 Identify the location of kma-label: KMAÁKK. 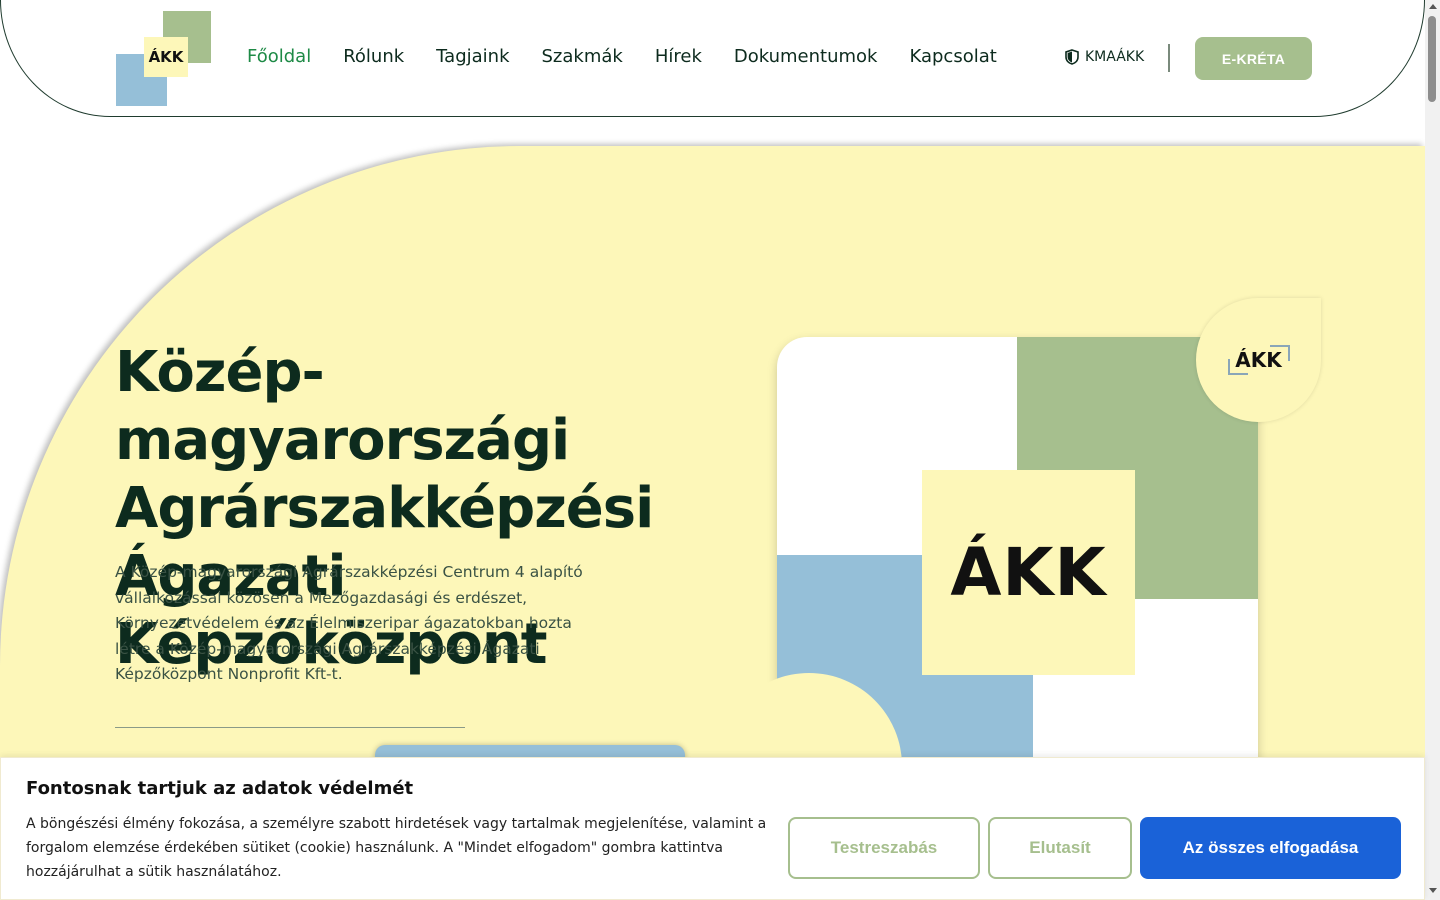
(1115, 57).